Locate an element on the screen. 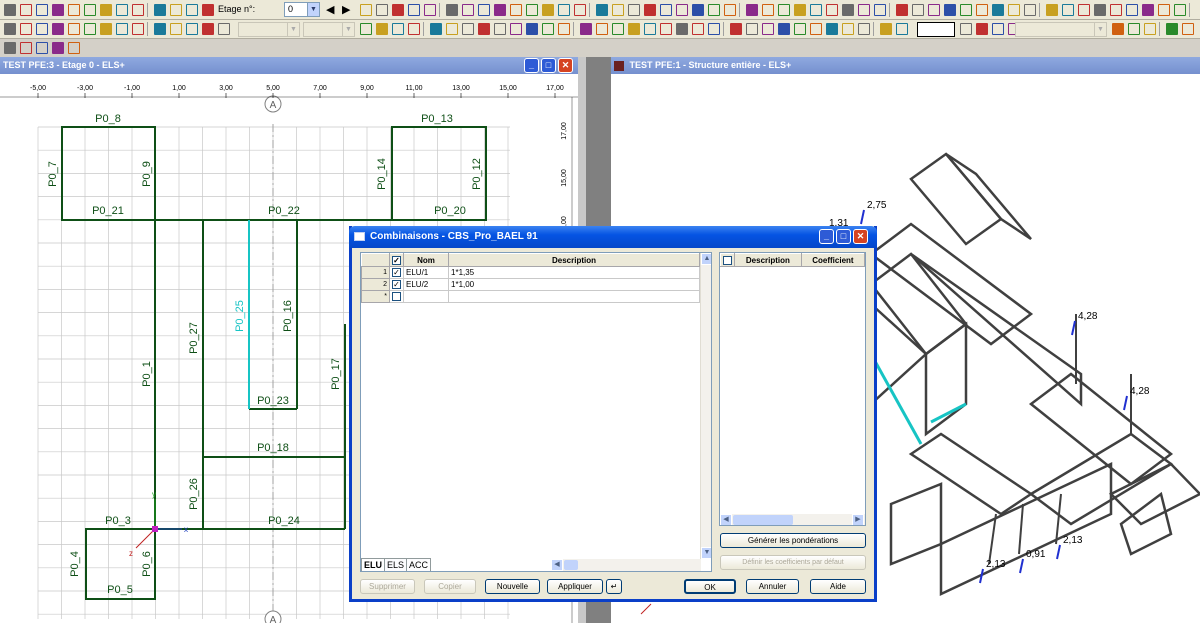  tab-acc: ACC is located at coordinates (419, 564).